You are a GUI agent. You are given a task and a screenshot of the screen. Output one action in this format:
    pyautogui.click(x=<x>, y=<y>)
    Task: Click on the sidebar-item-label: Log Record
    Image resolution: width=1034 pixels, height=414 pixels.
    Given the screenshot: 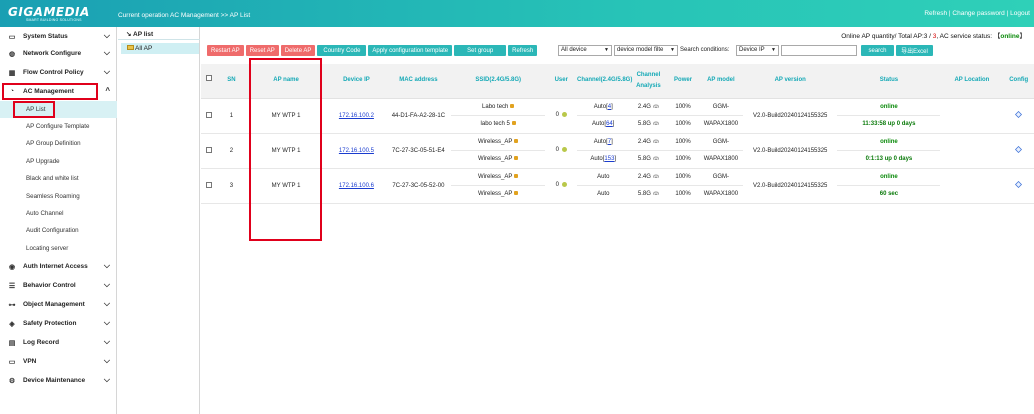 What is the action you would take?
    pyautogui.click(x=41, y=342)
    